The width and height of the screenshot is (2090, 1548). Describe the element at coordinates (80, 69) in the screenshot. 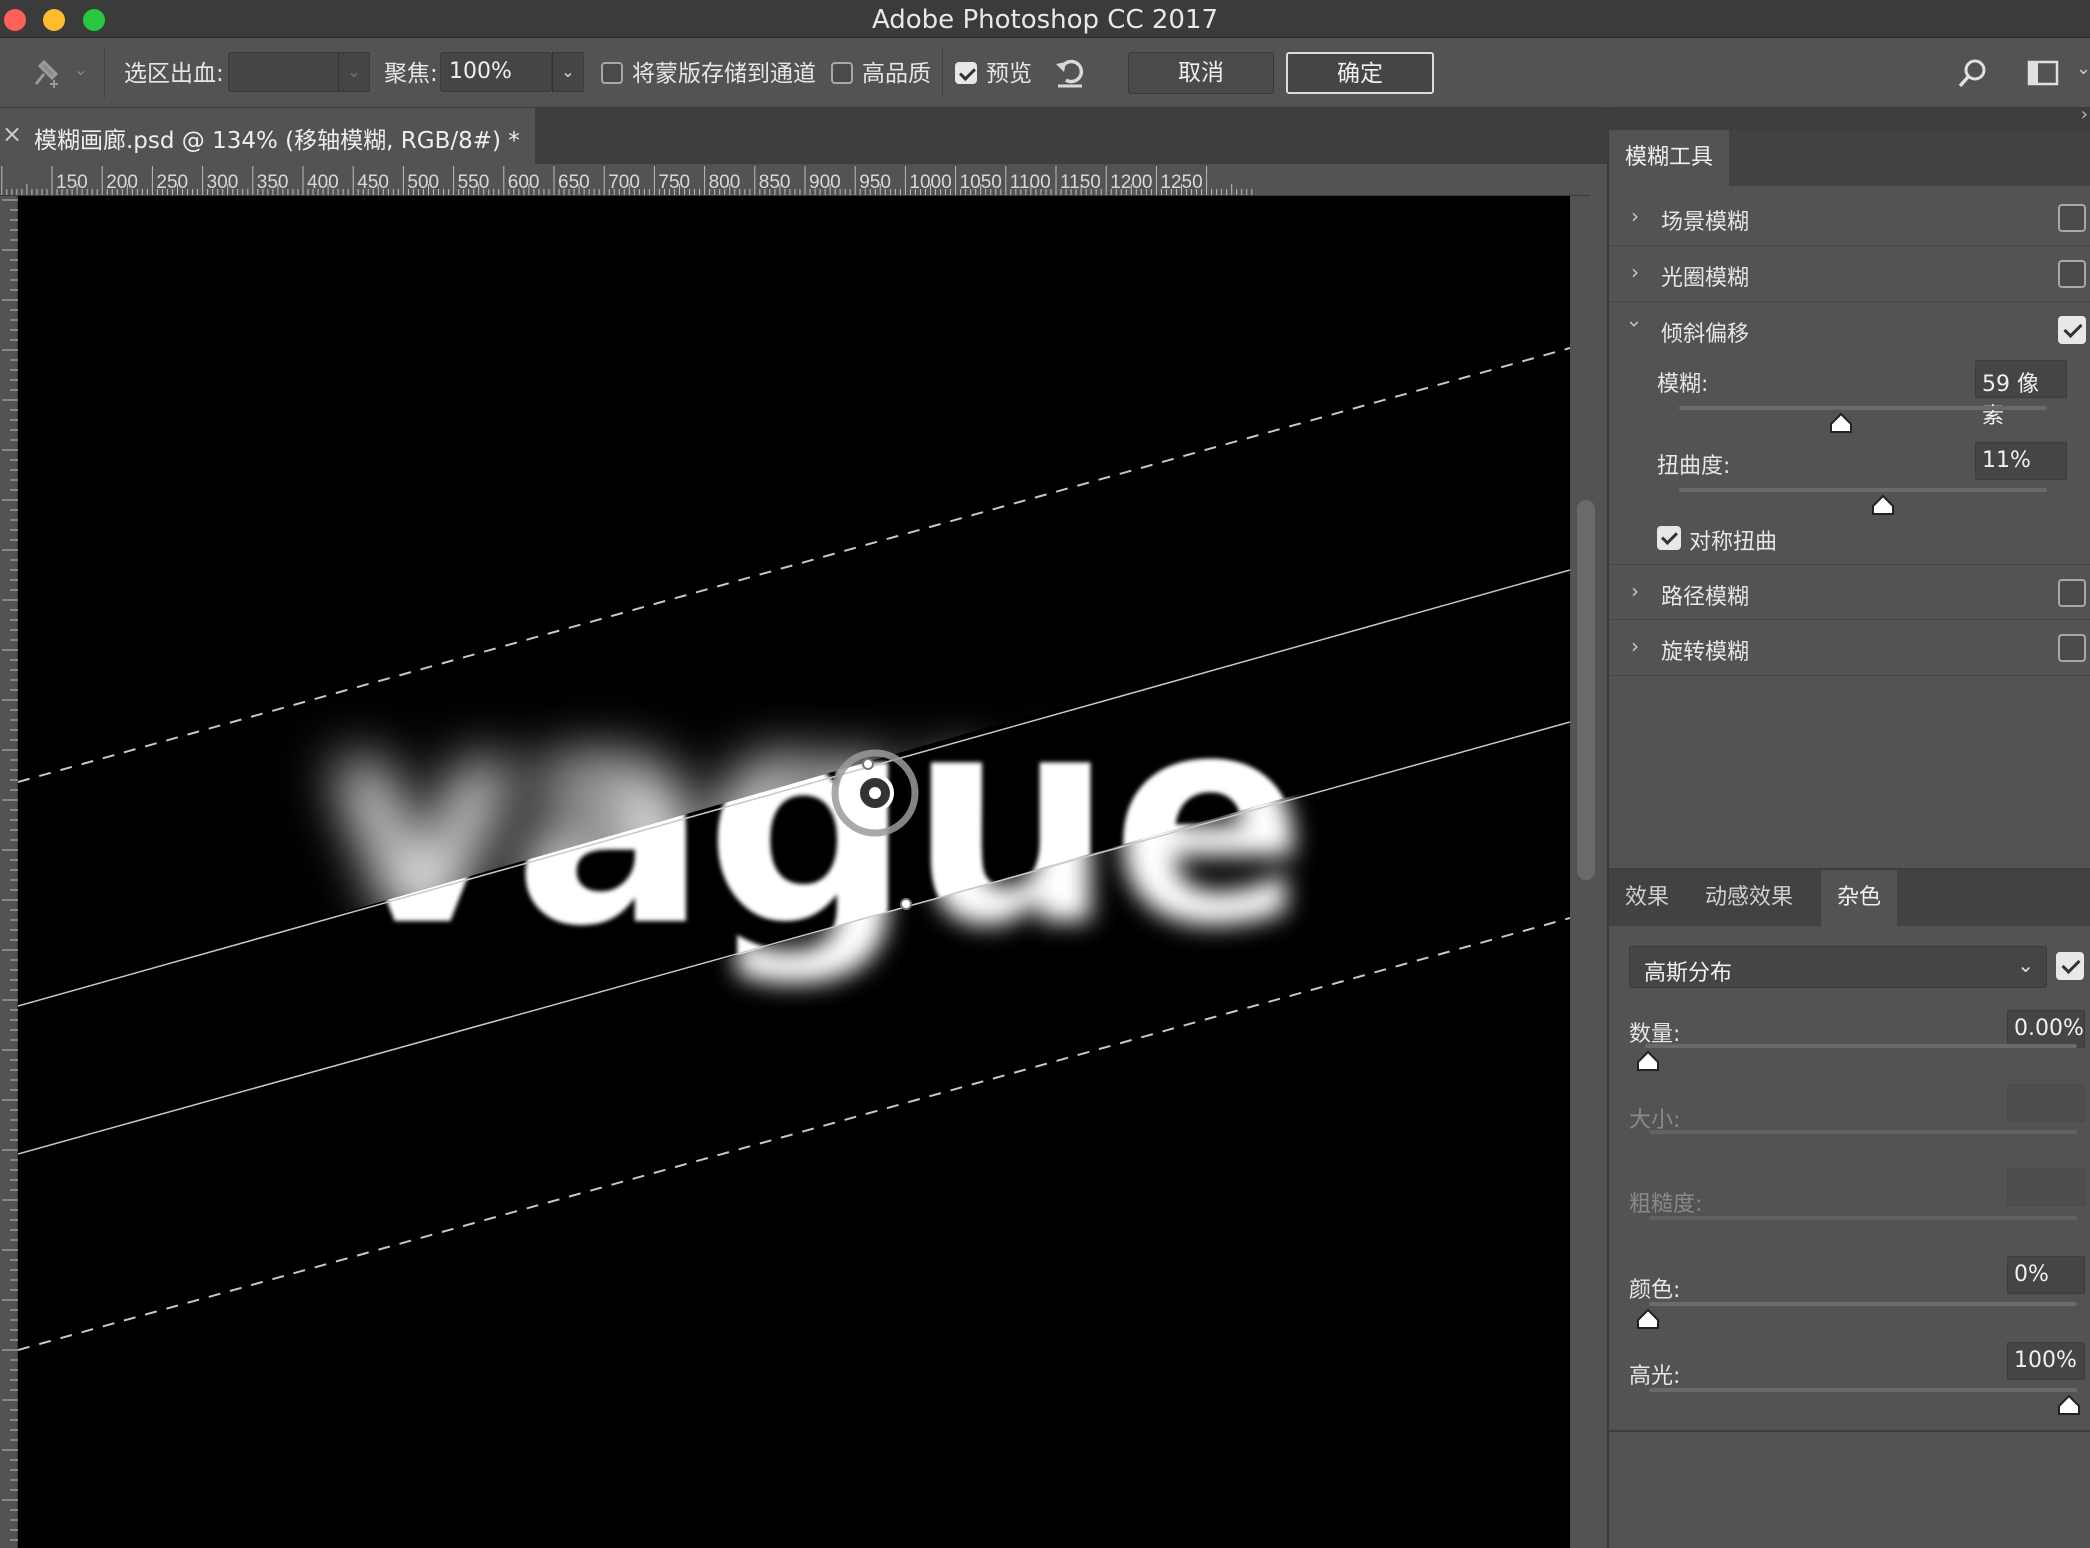

I see `tool-preset-chevron-icon: ⌄` at that location.